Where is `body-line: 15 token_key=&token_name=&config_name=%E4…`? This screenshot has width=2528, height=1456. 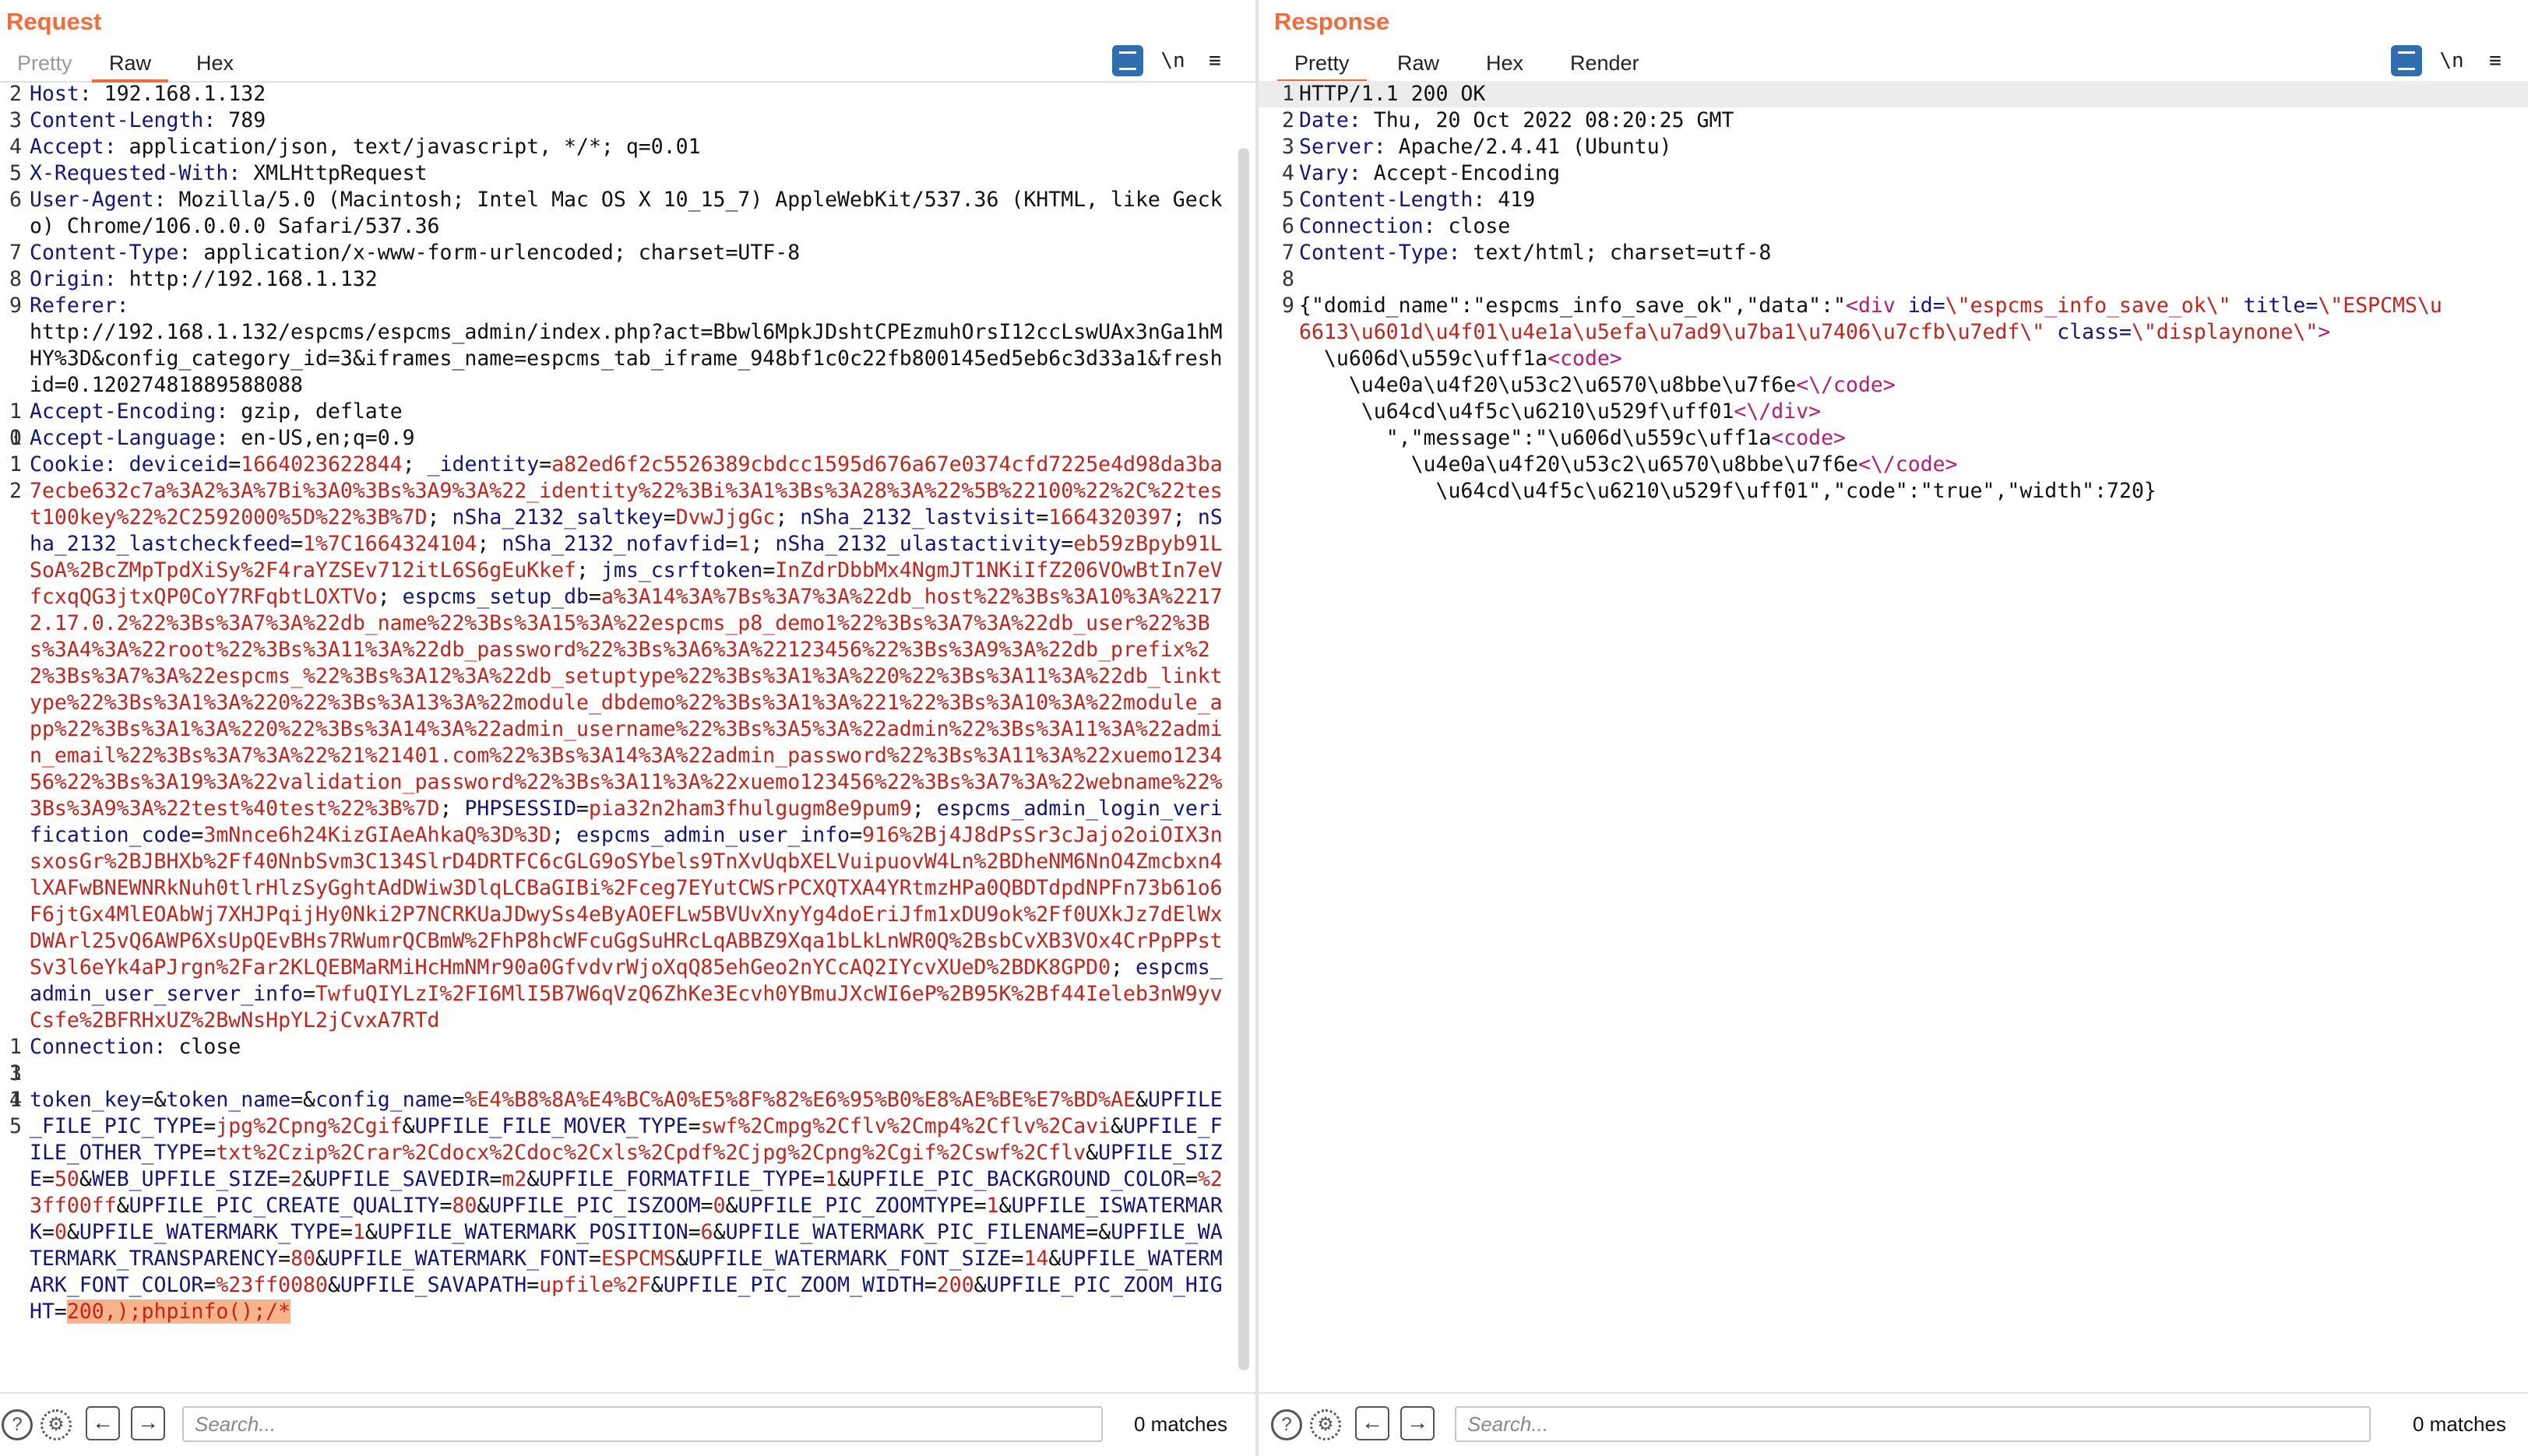
body-line: 15 token_key=&token_name=&config_name=%E4… is located at coordinates (627, 1206).